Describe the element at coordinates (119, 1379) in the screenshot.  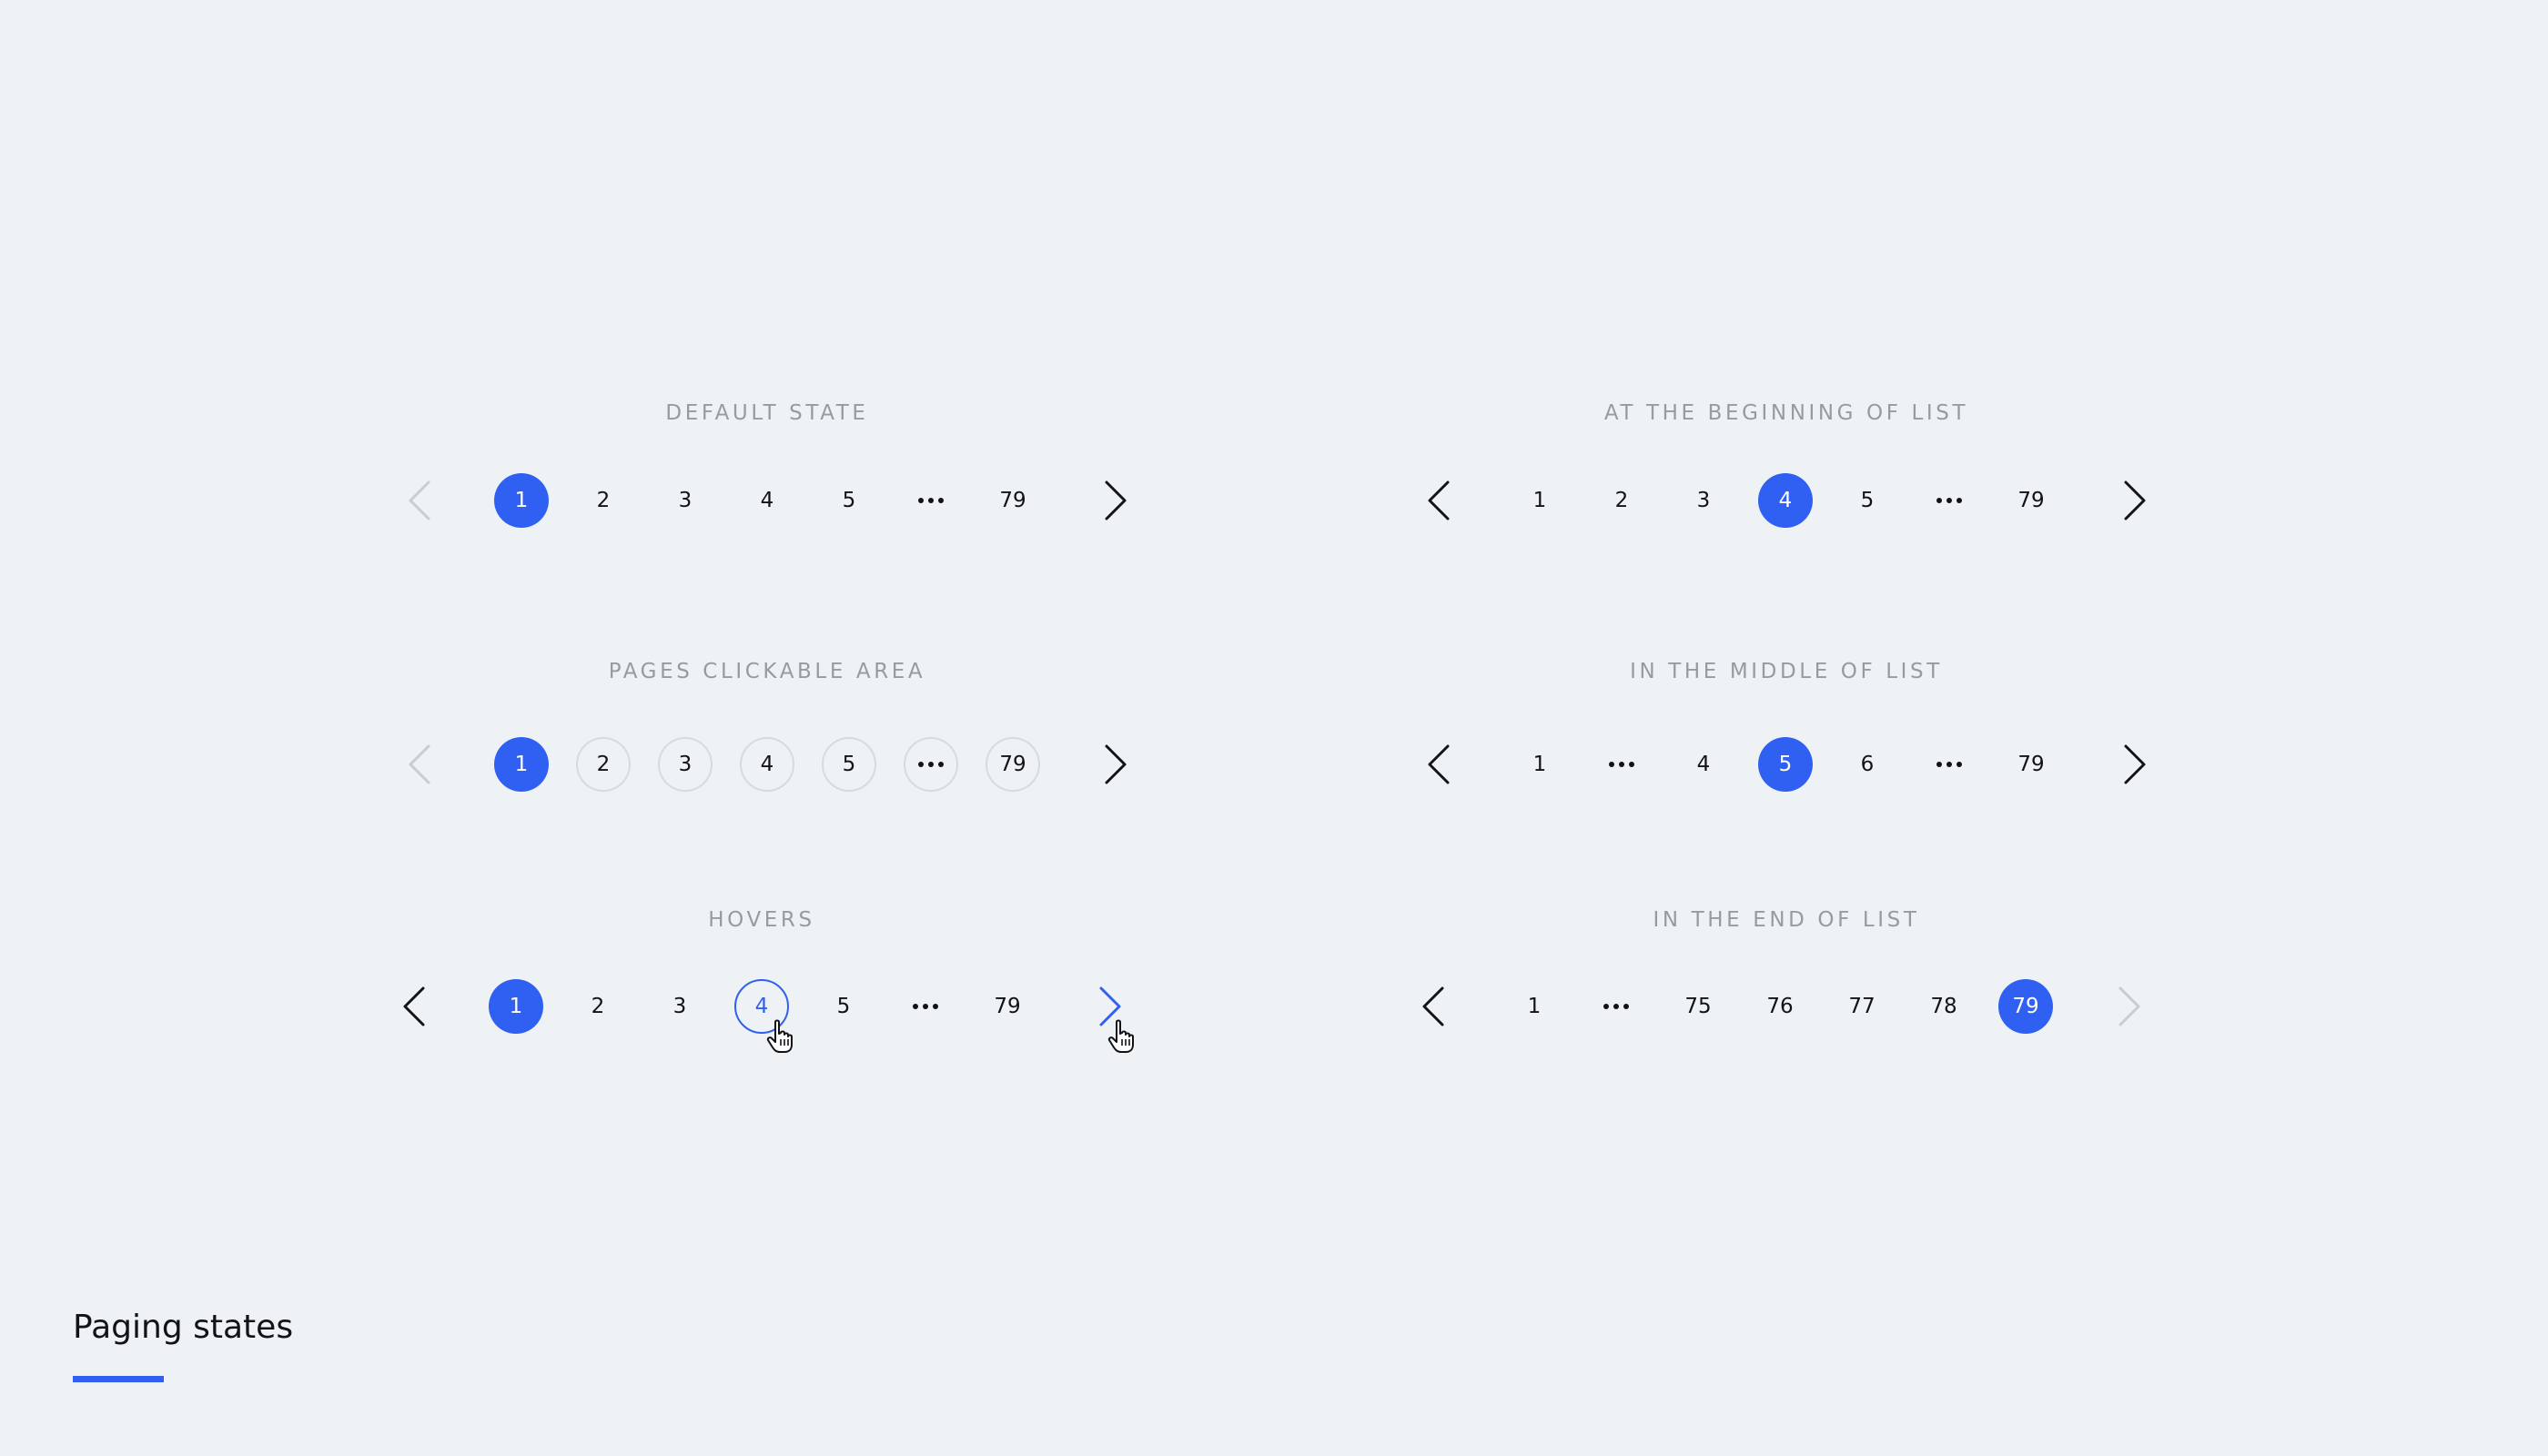
I see `title-underline` at that location.